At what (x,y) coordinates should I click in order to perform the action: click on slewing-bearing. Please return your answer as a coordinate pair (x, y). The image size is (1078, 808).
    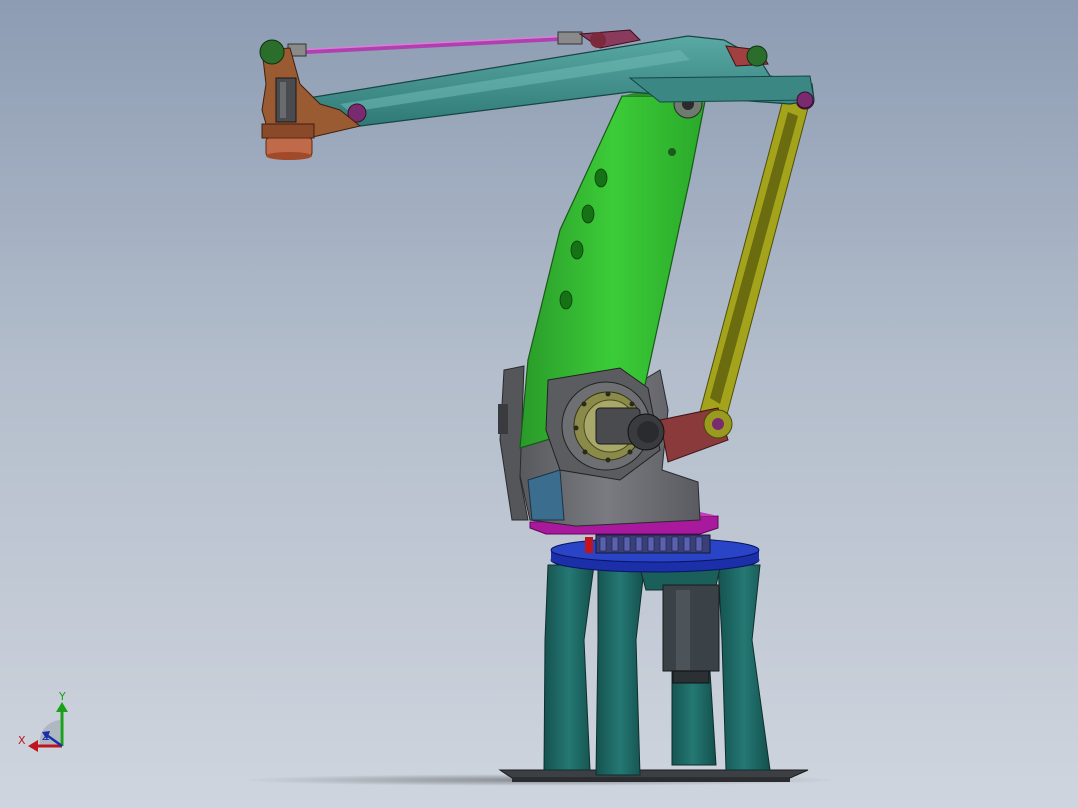
    Looking at the image, I should click on (648, 544).